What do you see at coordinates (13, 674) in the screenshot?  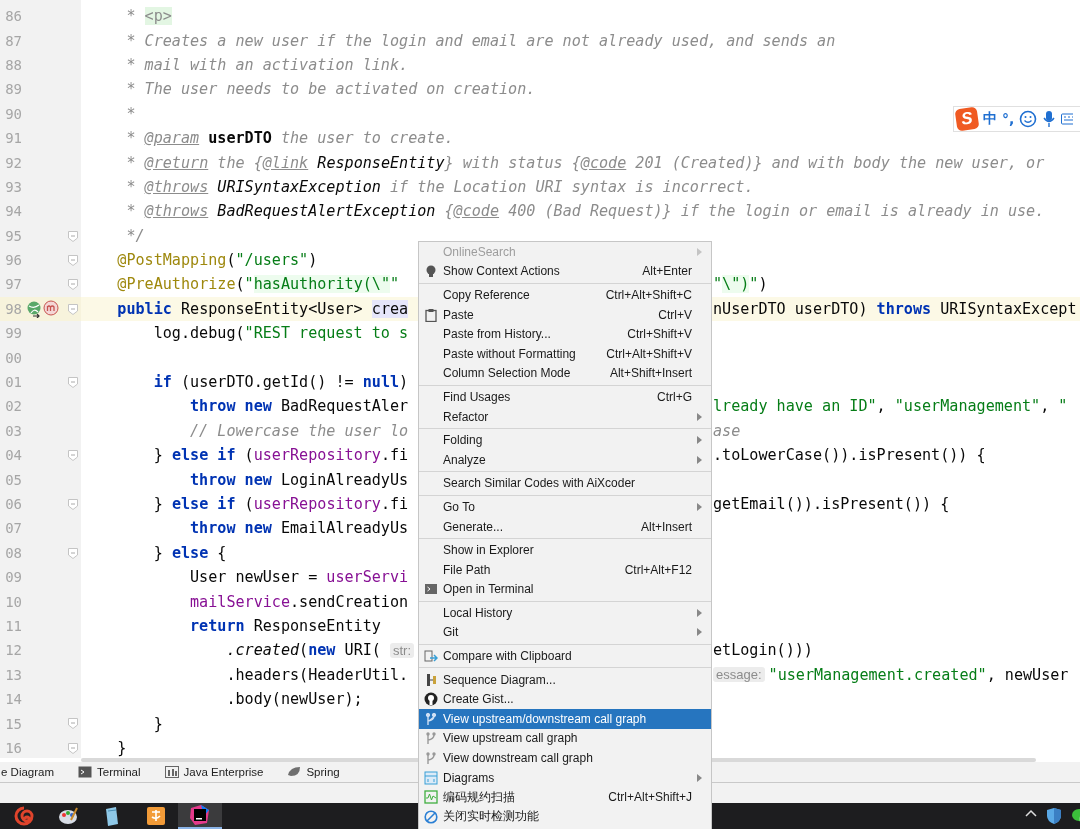 I see `line-number: 13` at bounding box center [13, 674].